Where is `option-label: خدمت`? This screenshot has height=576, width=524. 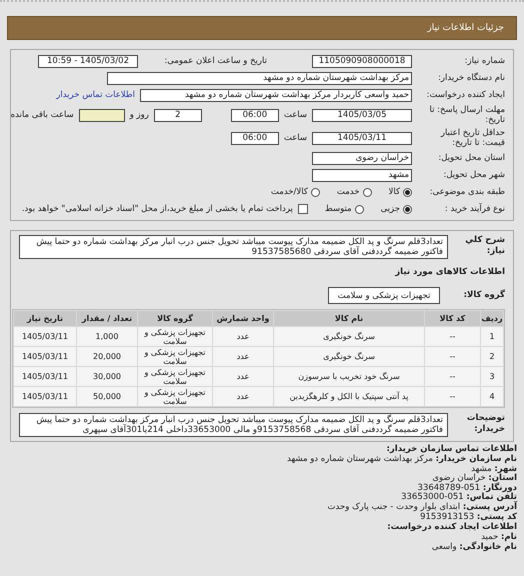 option-label: خدمت is located at coordinates (348, 192).